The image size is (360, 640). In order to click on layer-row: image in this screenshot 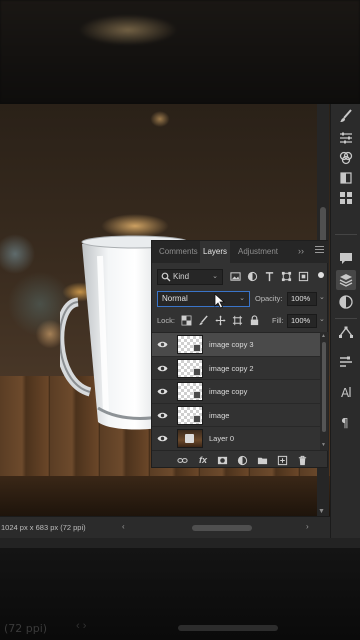, I will do `click(236, 416)`.